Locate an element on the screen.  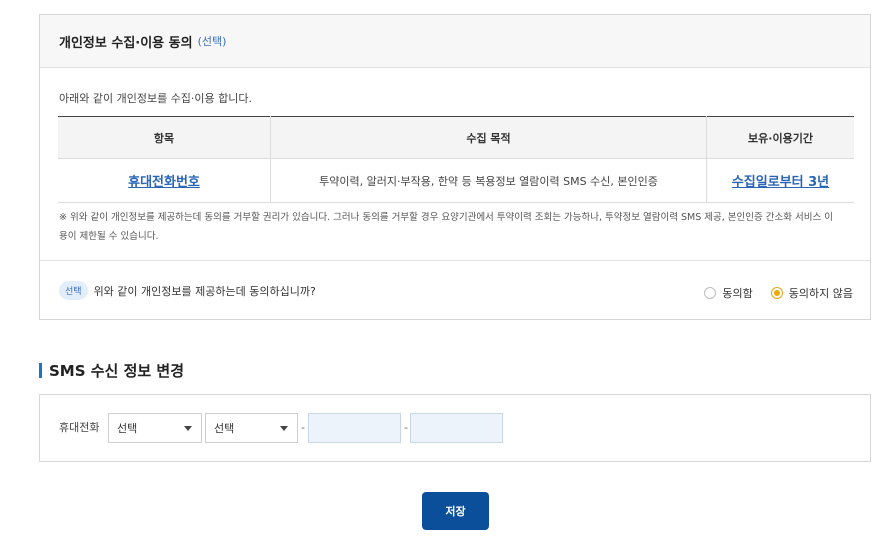
table-cell-period: 수집일로부터 3년 is located at coordinates (780, 180).